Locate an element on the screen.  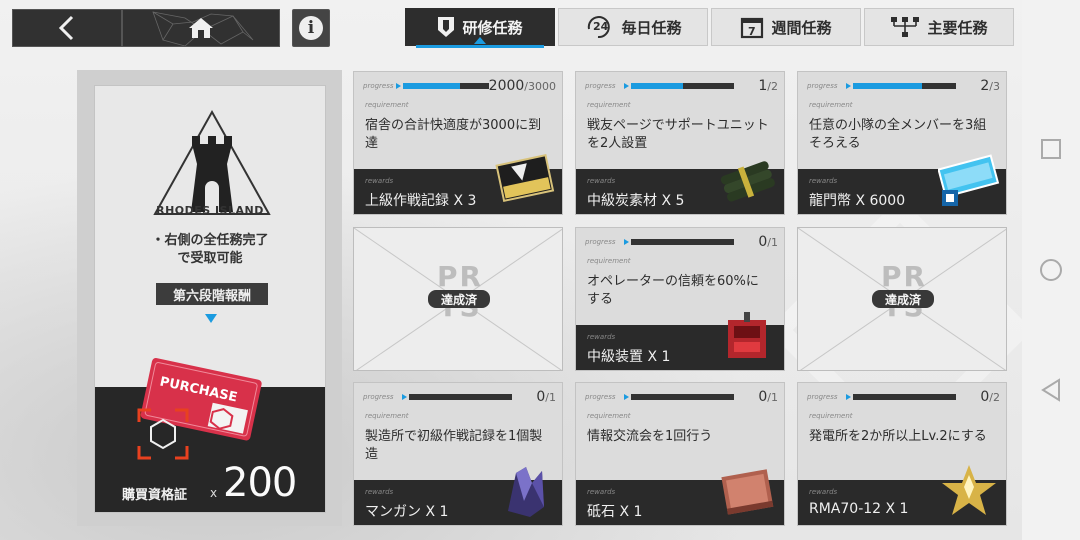
active-tab-caret is located at coordinates (480, 40).